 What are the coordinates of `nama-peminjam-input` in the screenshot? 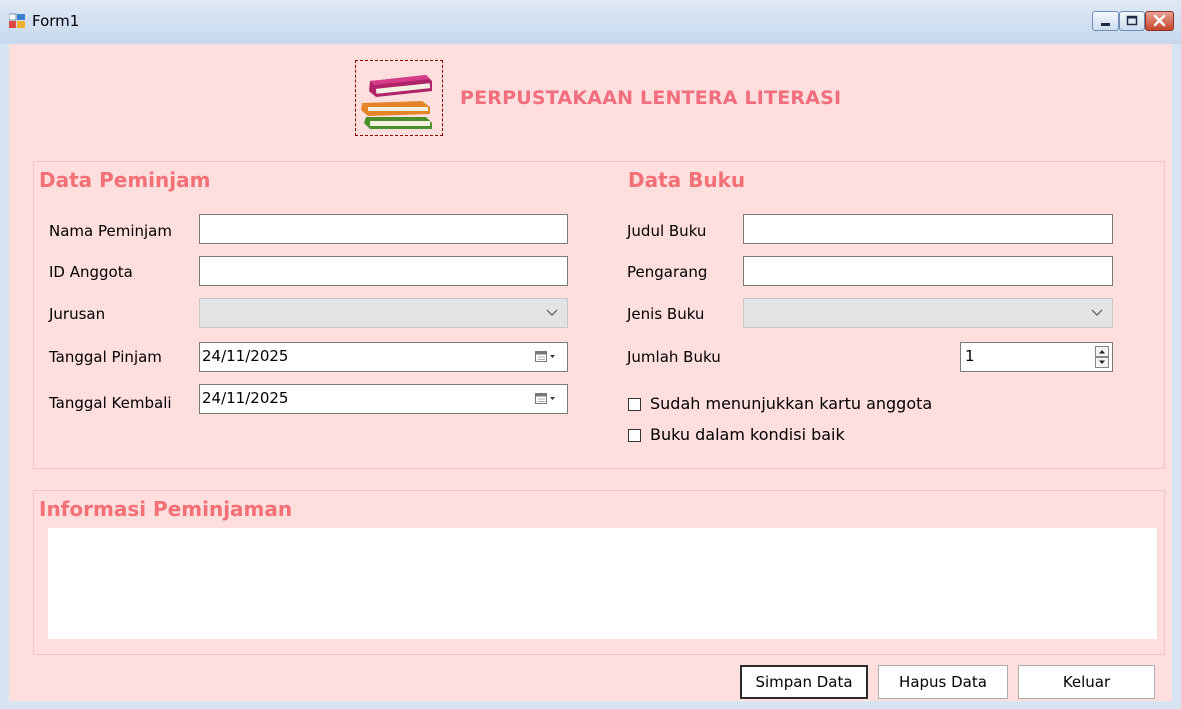 It's located at (383, 229).